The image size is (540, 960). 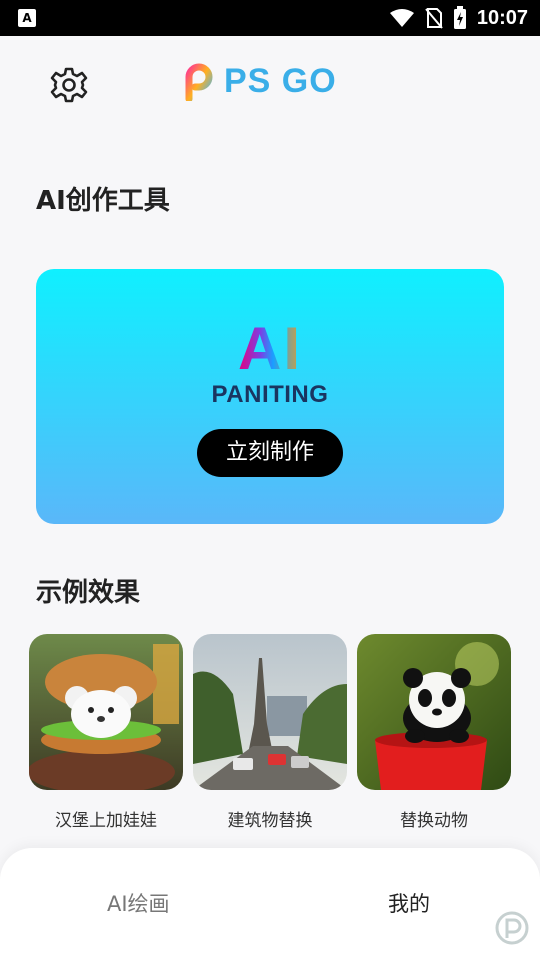 What do you see at coordinates (199, 82) in the screenshot?
I see `ps-go-logo-icon` at bounding box center [199, 82].